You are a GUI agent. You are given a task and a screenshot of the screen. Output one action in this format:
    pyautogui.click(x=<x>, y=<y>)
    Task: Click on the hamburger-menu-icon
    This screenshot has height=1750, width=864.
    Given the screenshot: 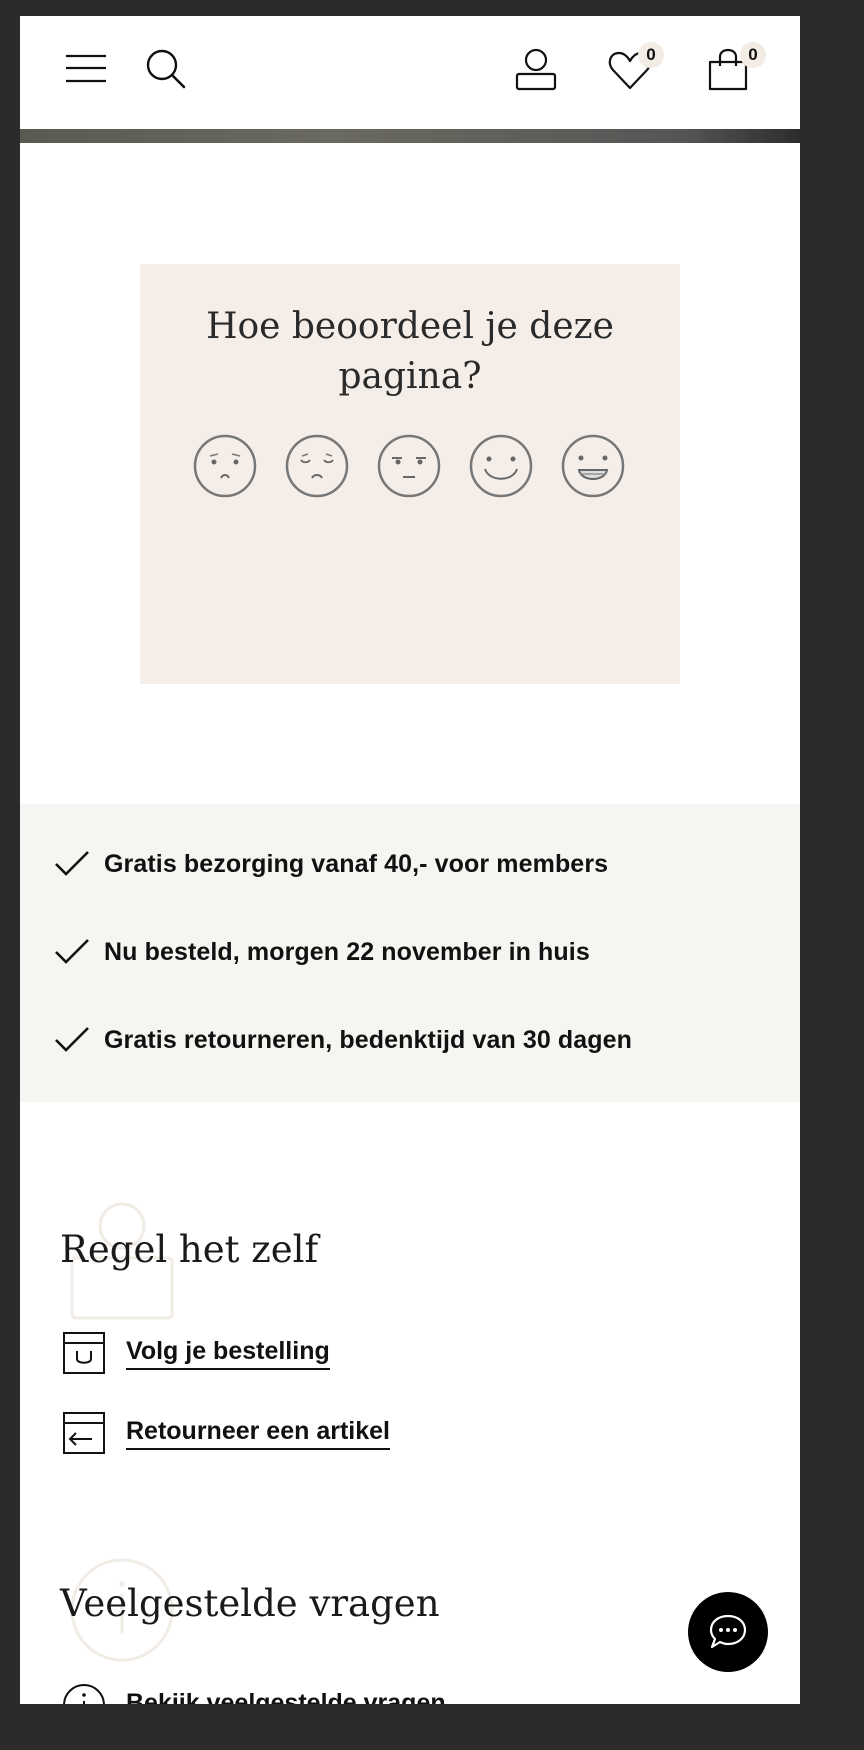 What is the action you would take?
    pyautogui.click(x=86, y=68)
    